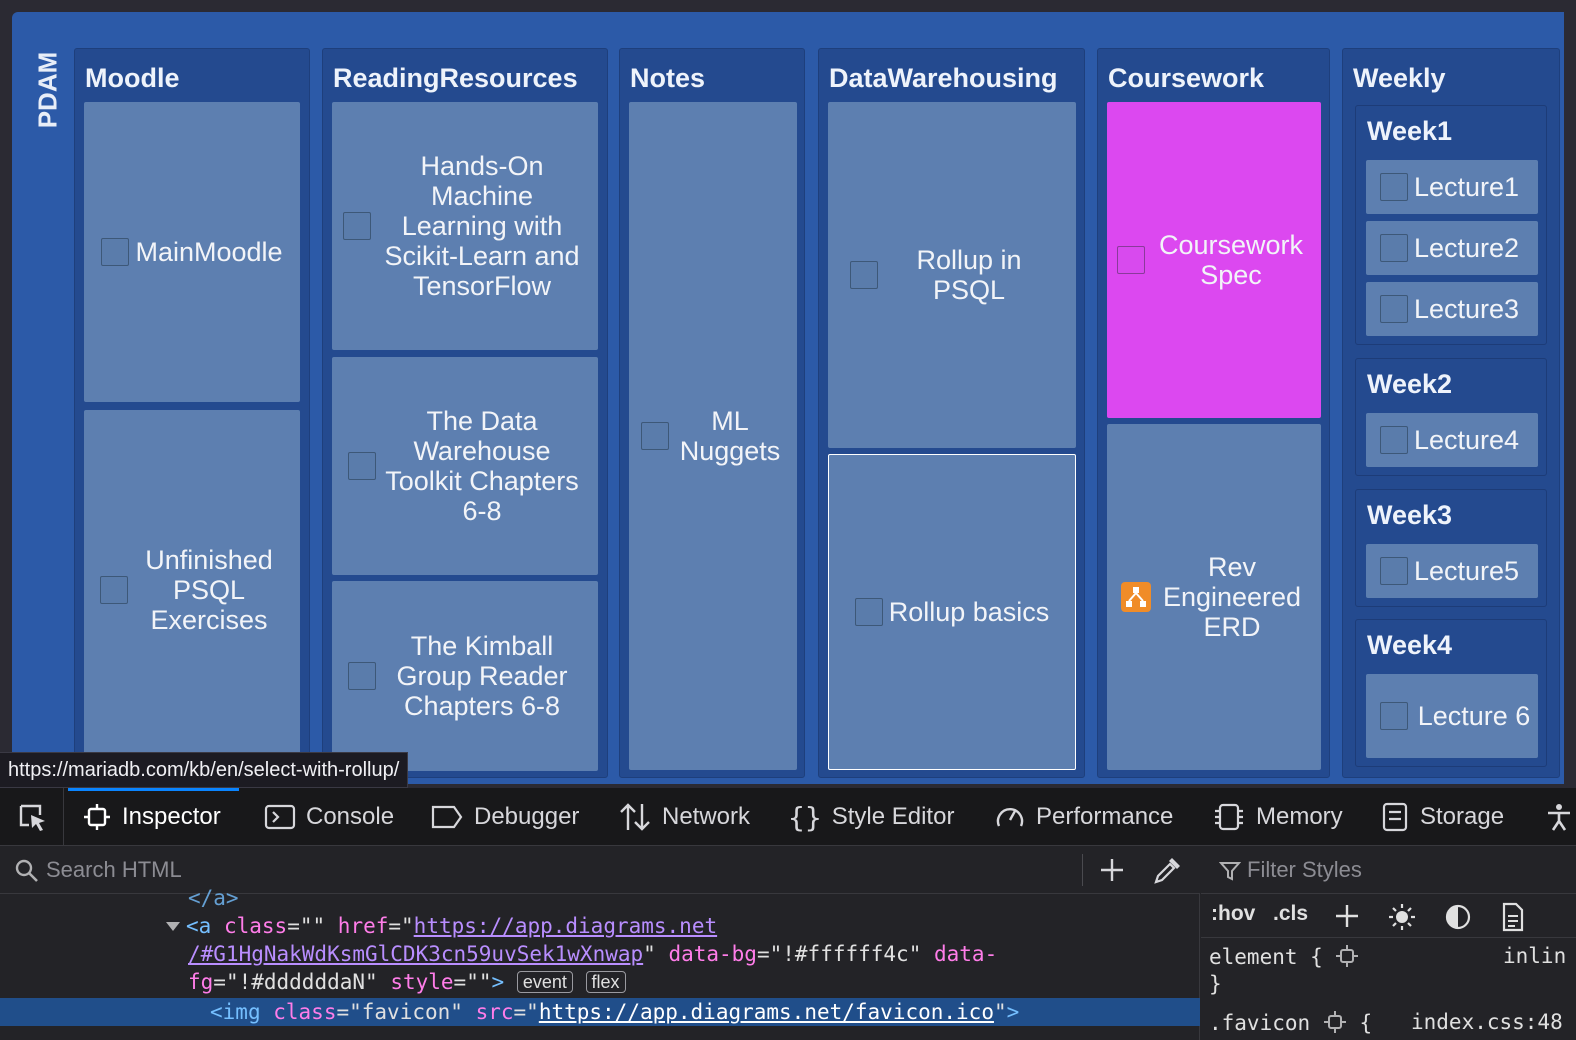  Describe the element at coordinates (415, 954) in the screenshot. I see `href-link-cont: /#G1HgNakWdKsmGlCDK3cn59uvSek1wXnwap` at that location.